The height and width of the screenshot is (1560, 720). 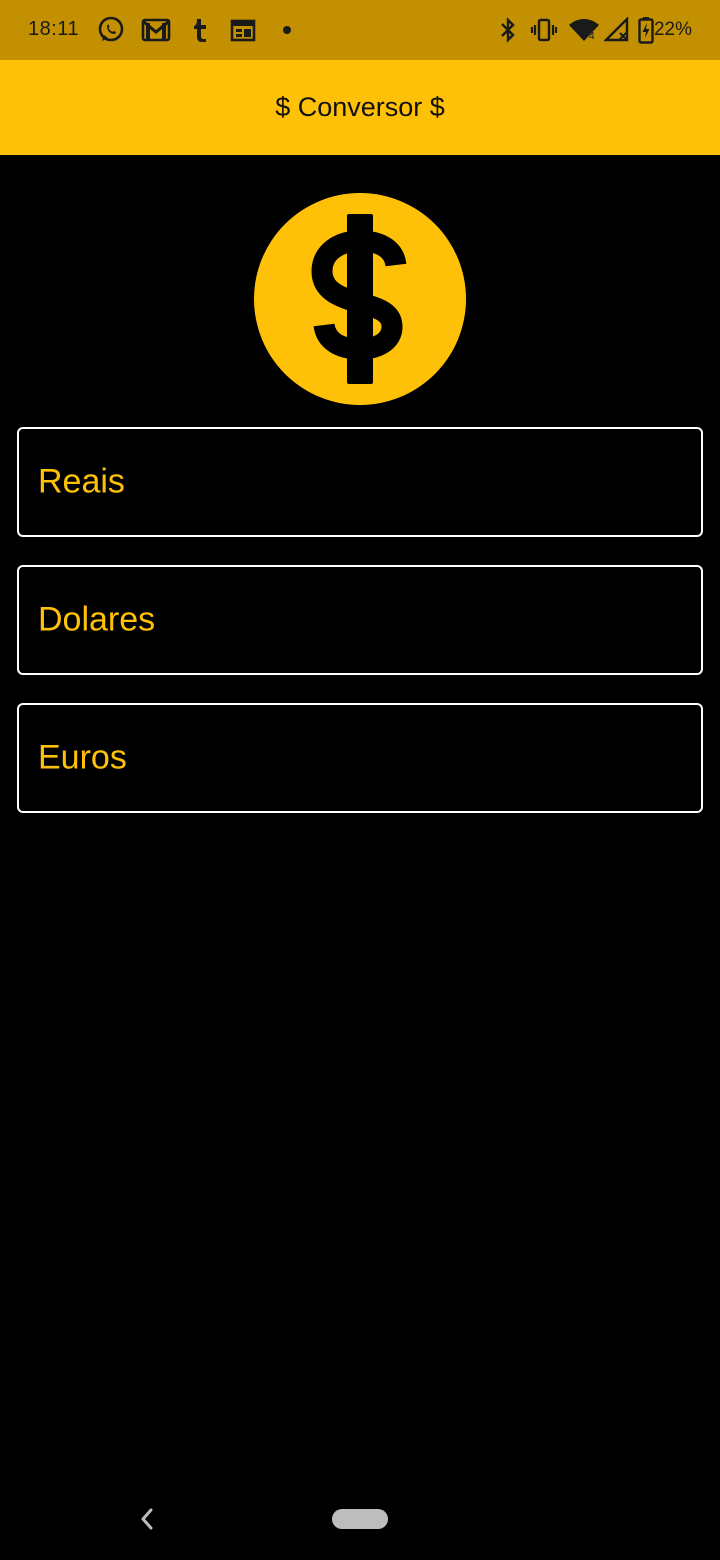 I want to click on back-icon, so click(x=147, y=1519).